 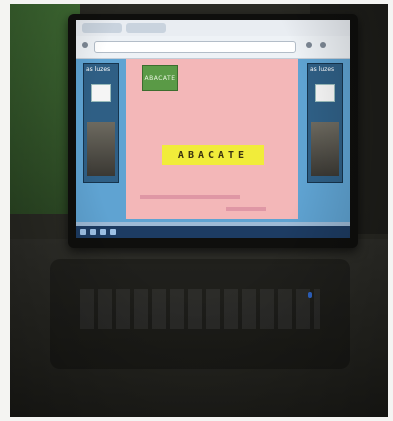 I want to click on left-panel: as luzes, so click(x=101, y=123).